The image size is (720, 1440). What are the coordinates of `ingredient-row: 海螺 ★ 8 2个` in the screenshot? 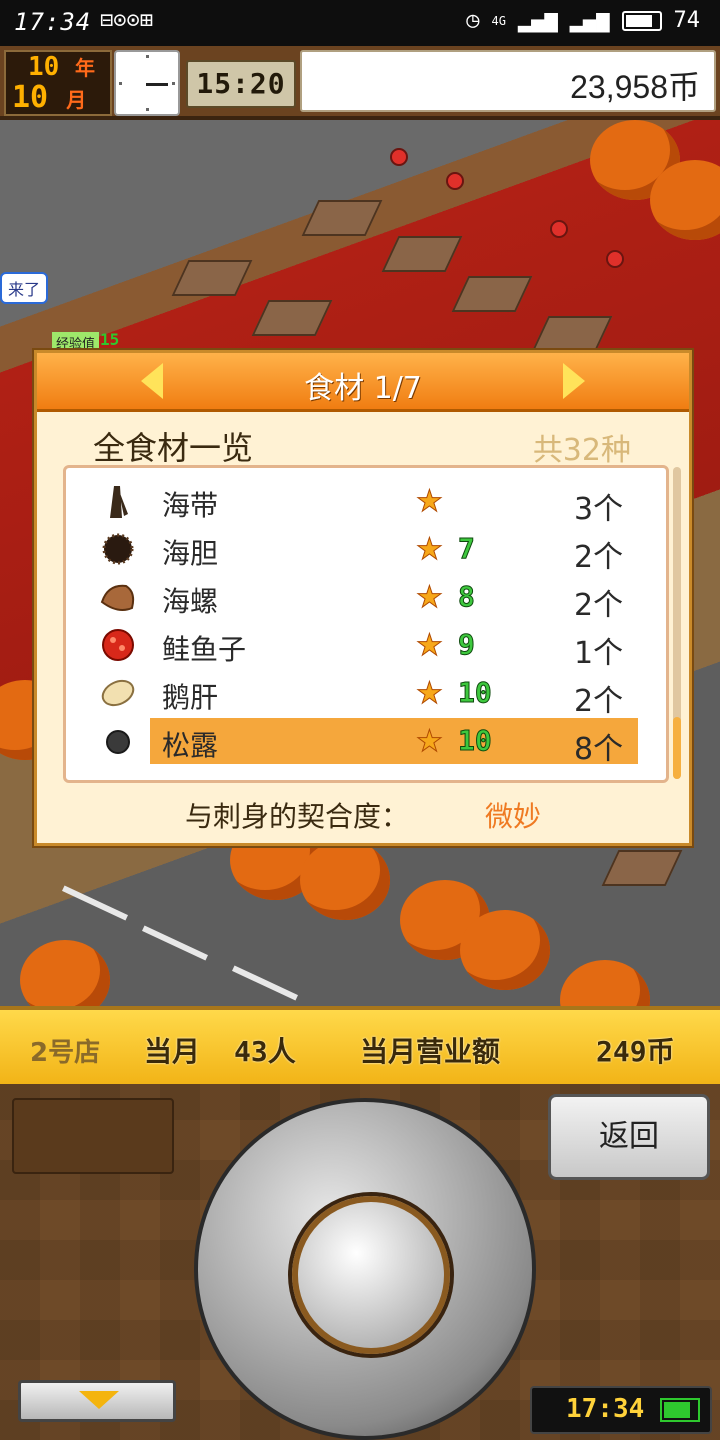 It's located at (352, 598).